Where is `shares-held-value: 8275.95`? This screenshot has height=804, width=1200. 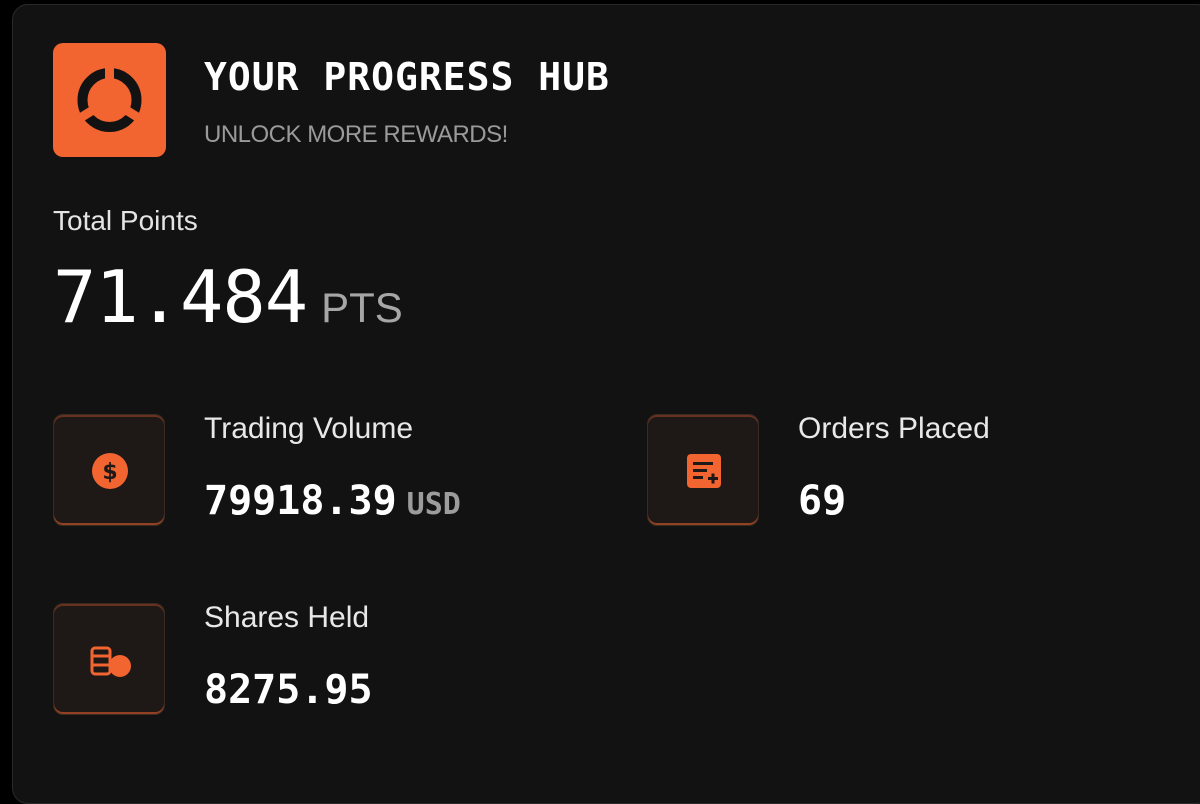 shares-held-value: 8275.95 is located at coordinates (288, 690).